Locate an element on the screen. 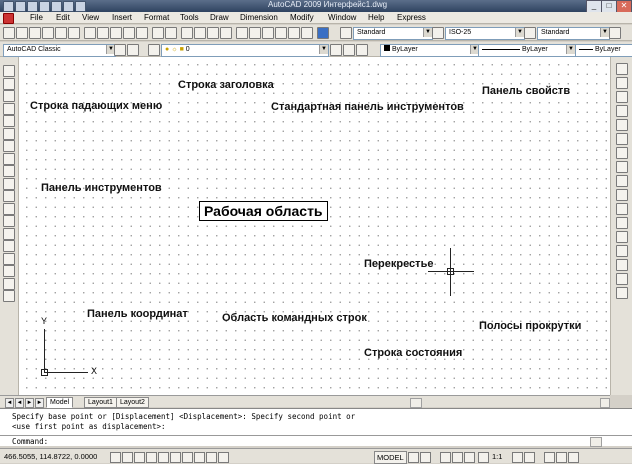 Image resolution: width=632 pixels, height=464 pixels. ducs-icon is located at coordinates (187, 457).